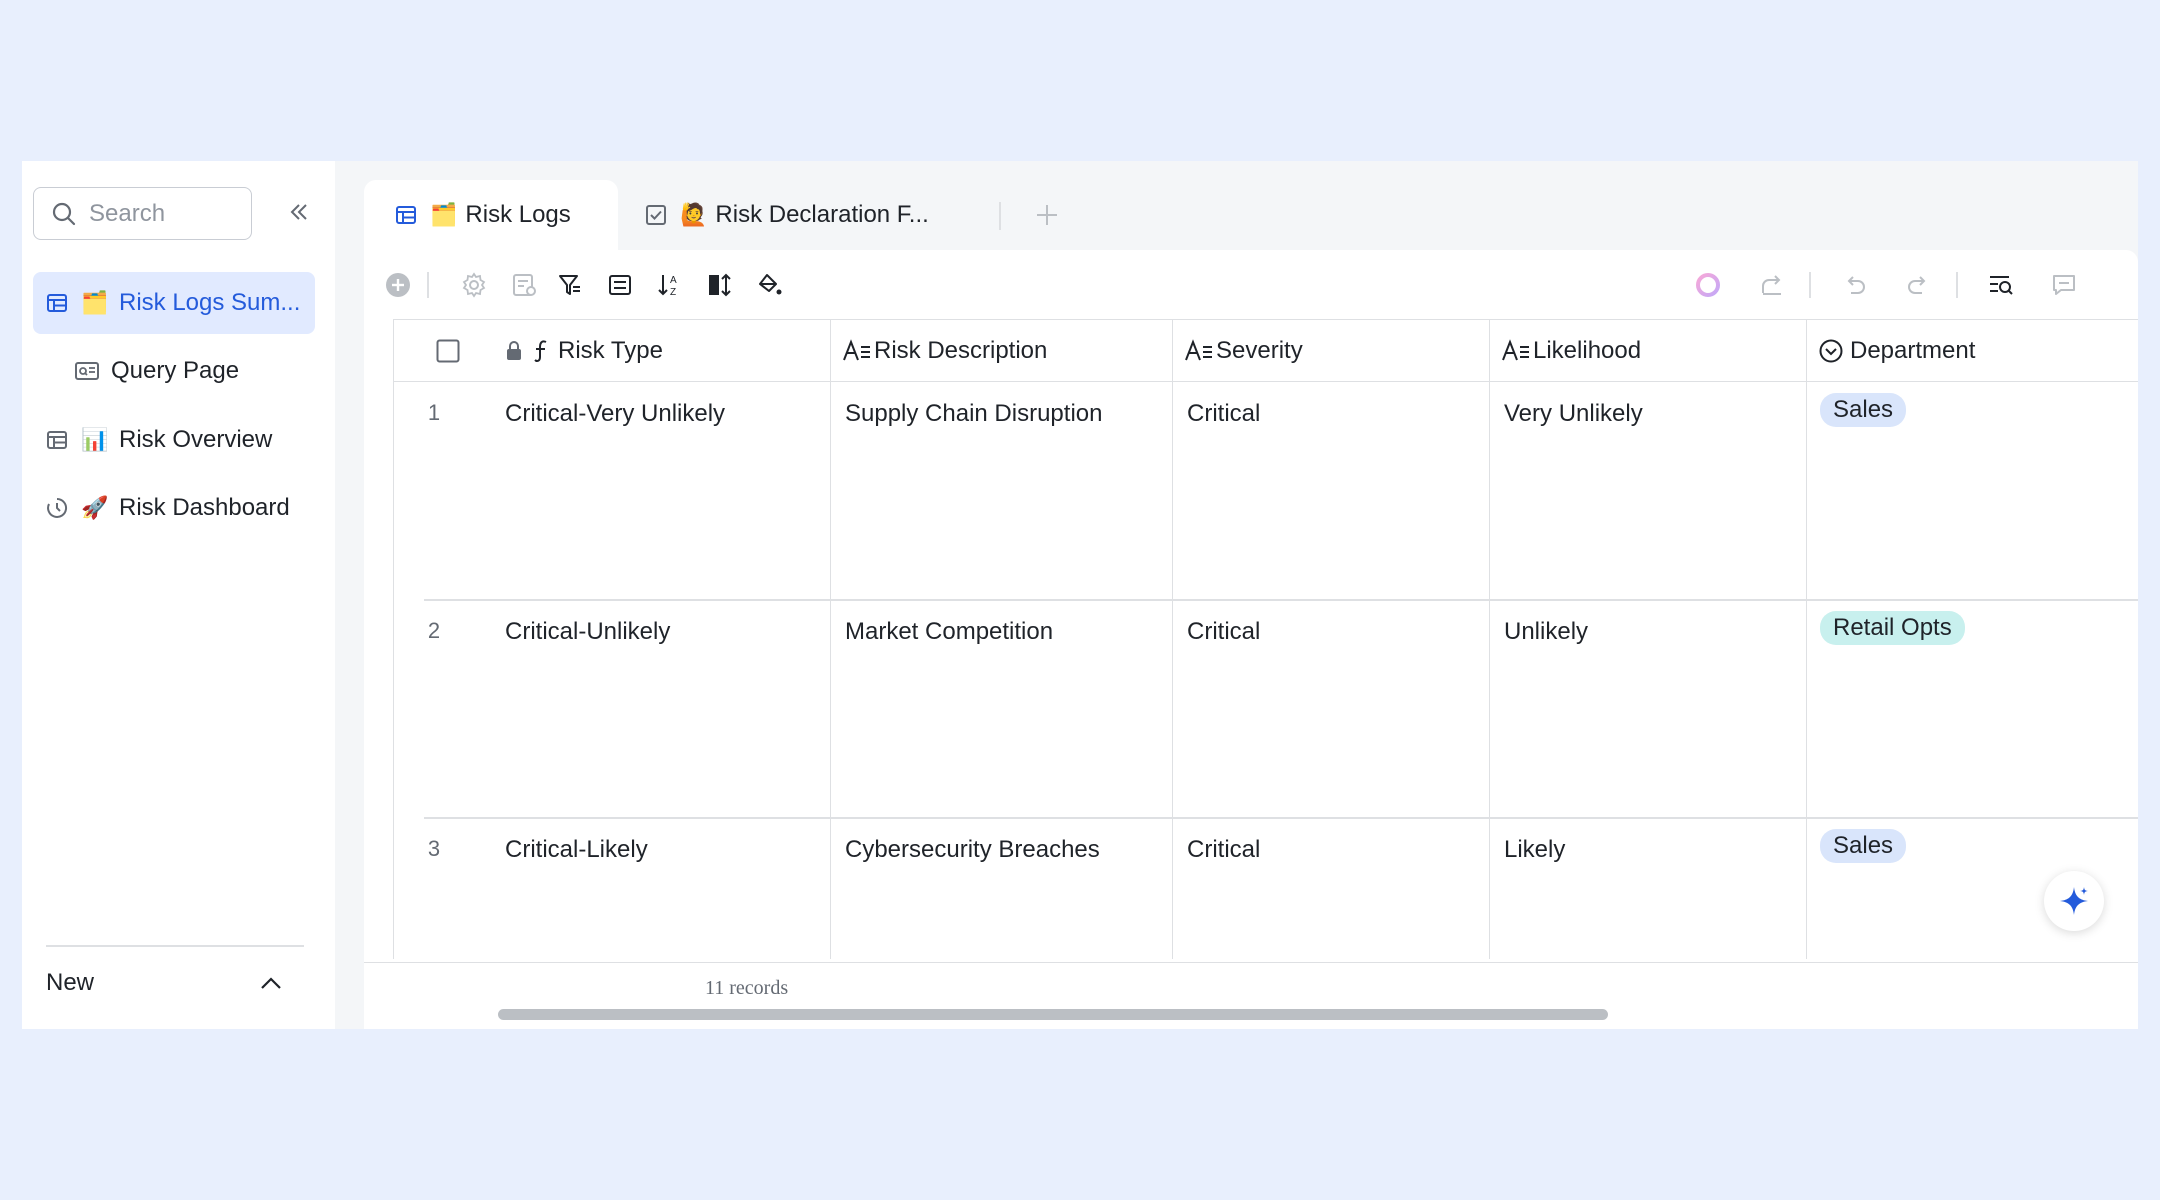 This screenshot has height=1200, width=2160. I want to click on tab-label: Risk Logs, so click(518, 214).